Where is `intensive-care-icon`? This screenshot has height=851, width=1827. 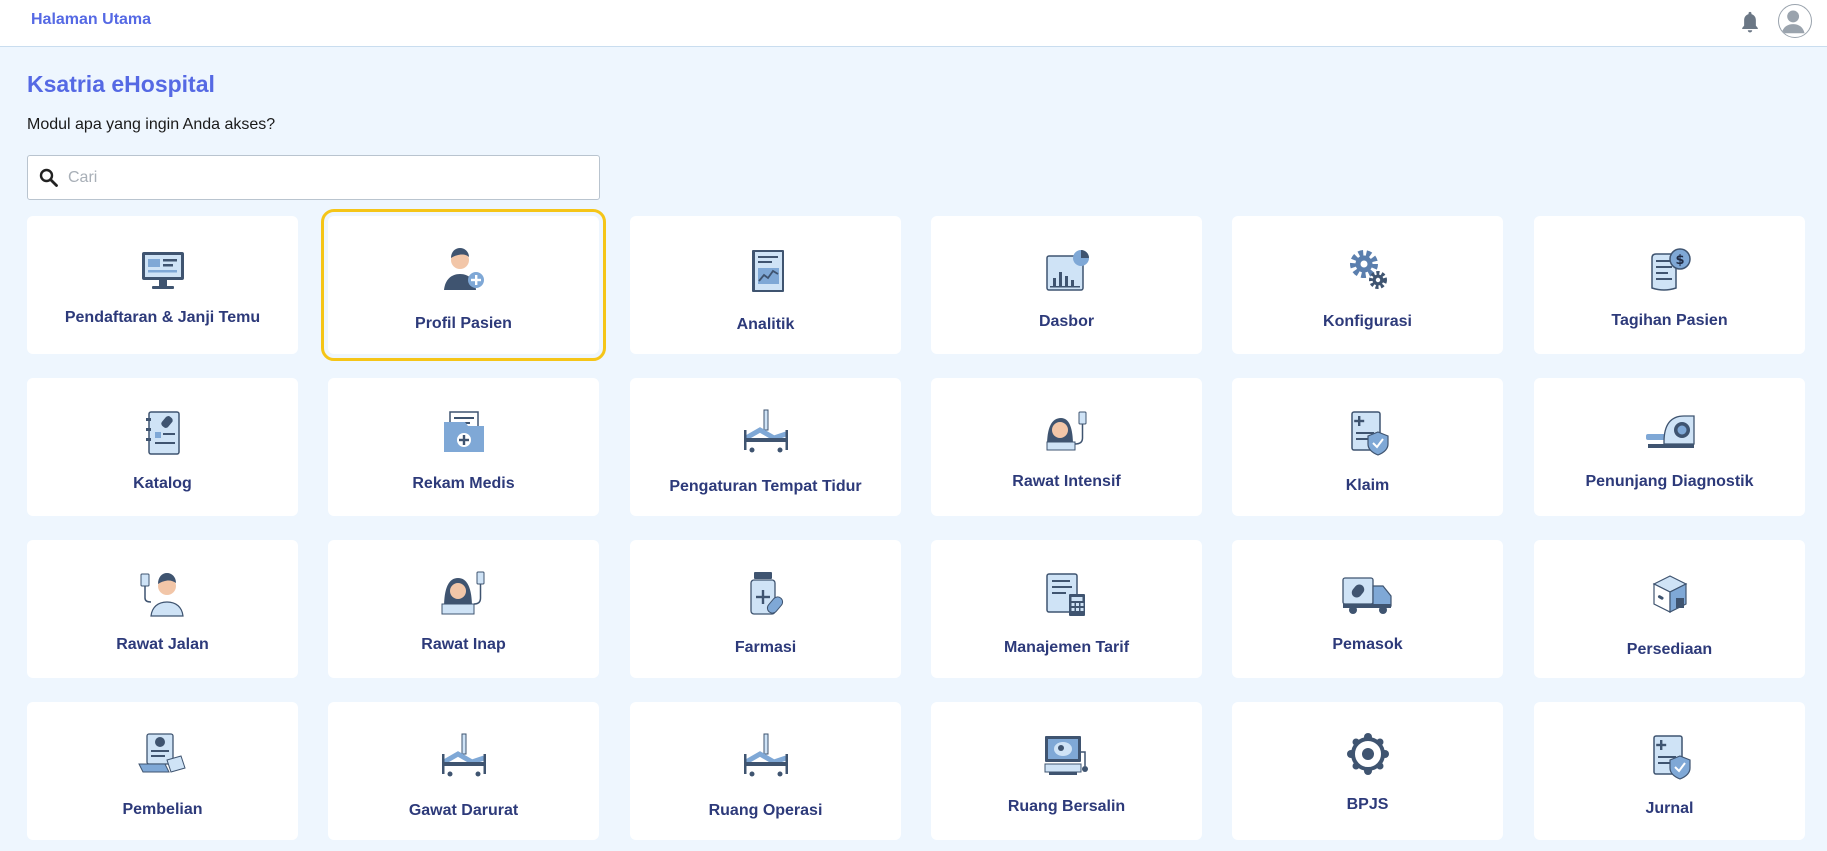 intensive-care-icon is located at coordinates (1066, 431).